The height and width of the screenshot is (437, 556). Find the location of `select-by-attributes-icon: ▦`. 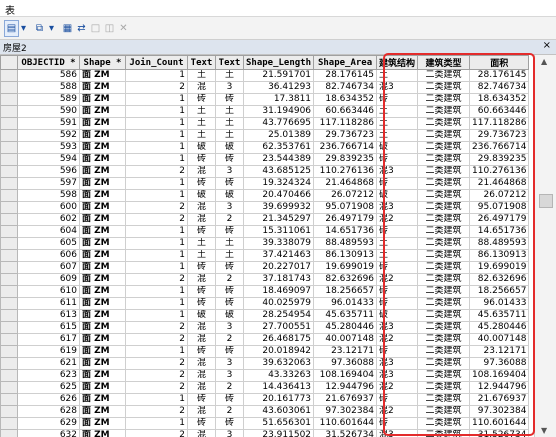

select-by-attributes-icon: ▦ is located at coordinates (67, 28).